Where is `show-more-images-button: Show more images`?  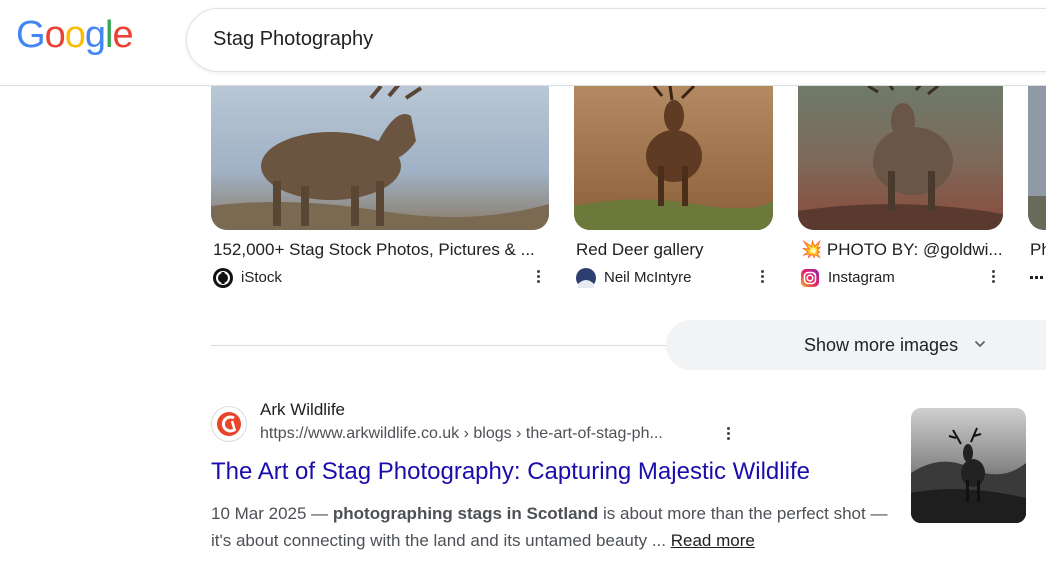
show-more-images-button: Show more images is located at coordinates (856, 345).